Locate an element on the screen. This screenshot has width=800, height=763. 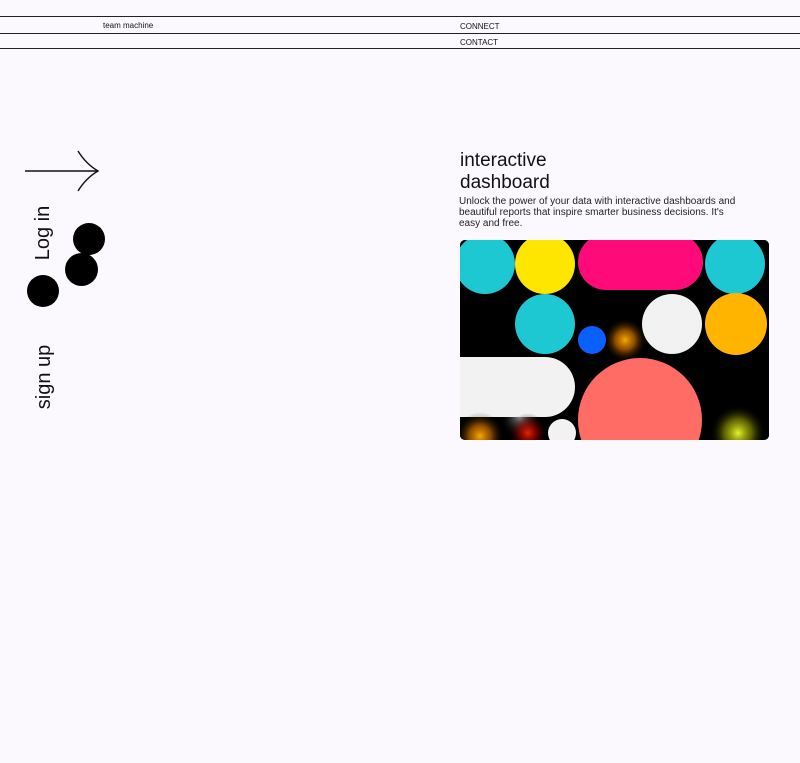
dashboard-preview-image is located at coordinates (614, 340).